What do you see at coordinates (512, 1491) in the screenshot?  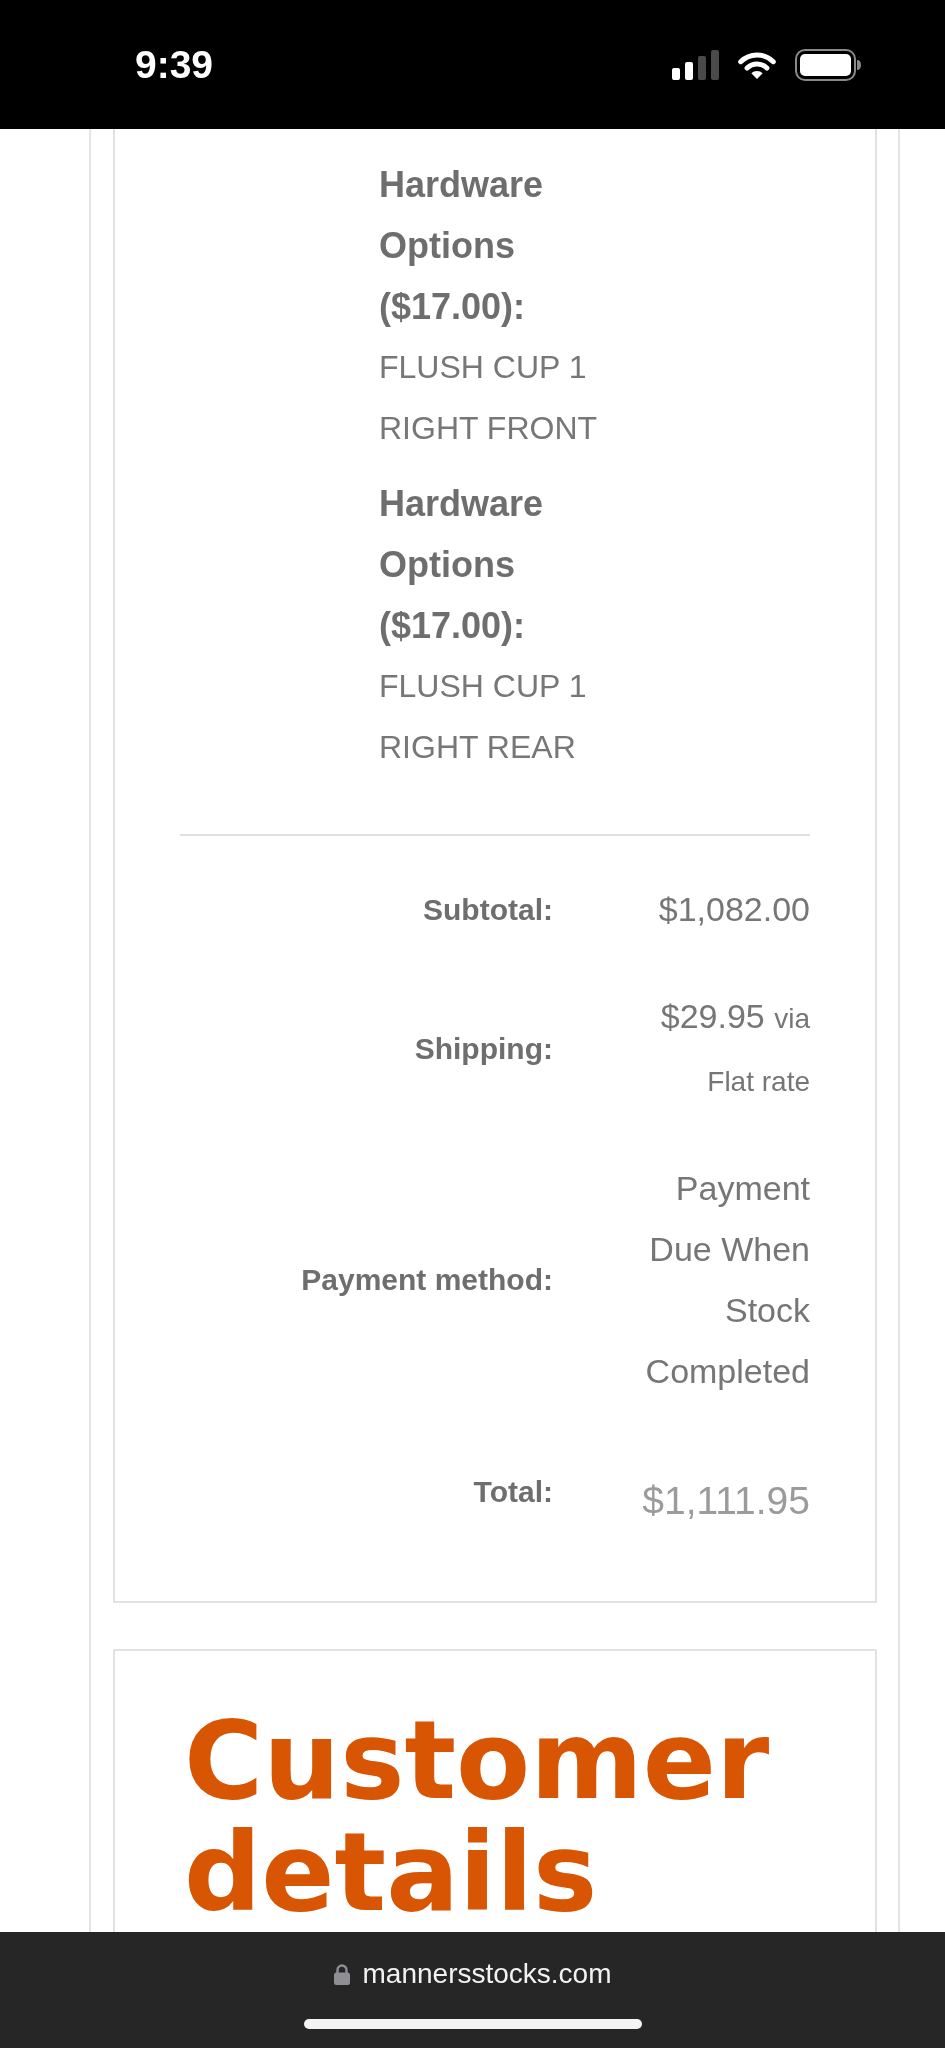 I see `totals-label: Total:` at bounding box center [512, 1491].